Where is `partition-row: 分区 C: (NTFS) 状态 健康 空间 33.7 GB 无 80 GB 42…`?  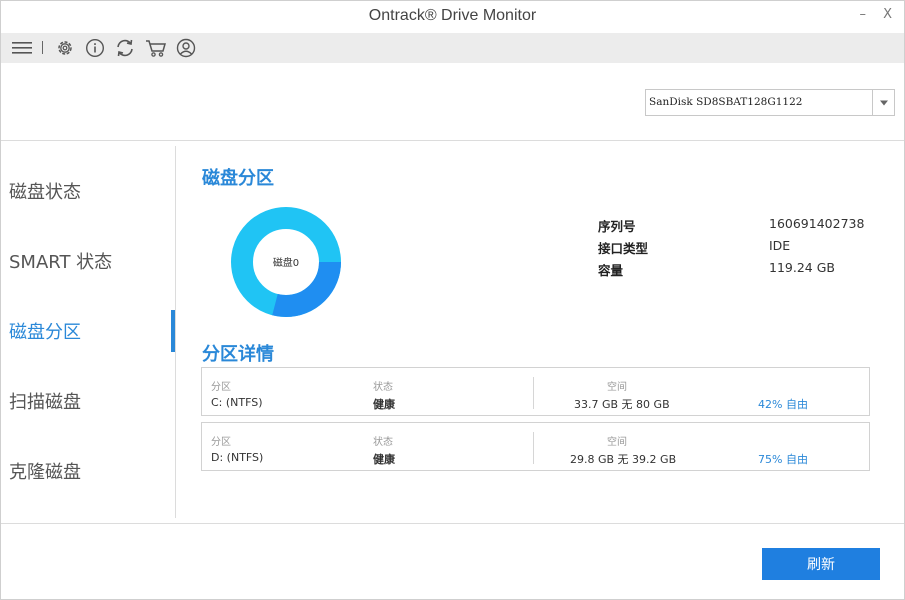 partition-row: 分区 C: (NTFS) 状态 健康 空间 33.7 GB 无 80 GB 42… is located at coordinates (535, 391).